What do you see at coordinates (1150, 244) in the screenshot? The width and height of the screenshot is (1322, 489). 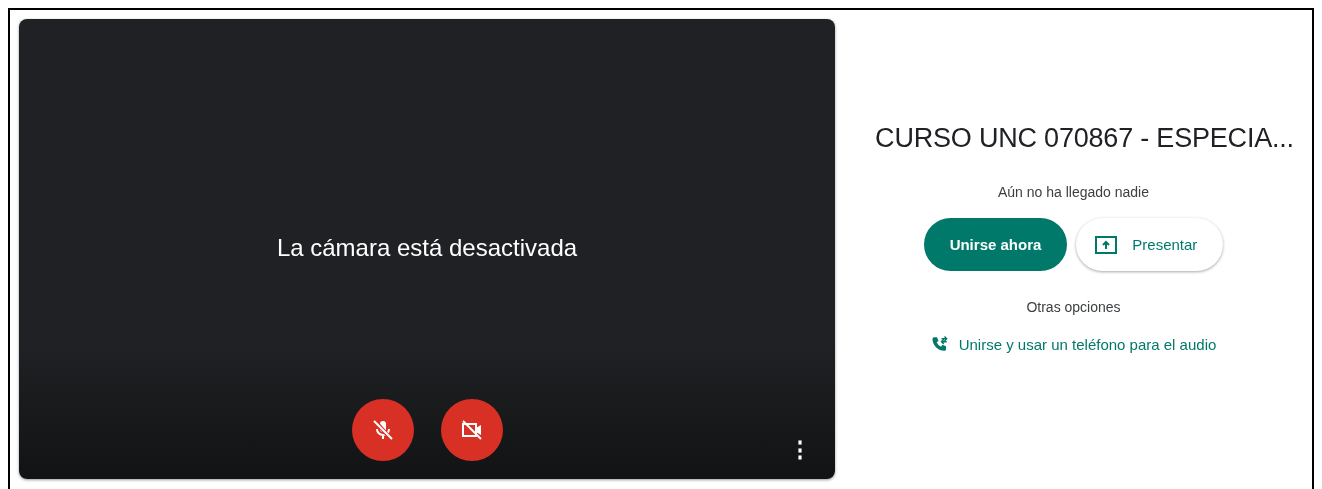 I see `present-button: Presentar` at bounding box center [1150, 244].